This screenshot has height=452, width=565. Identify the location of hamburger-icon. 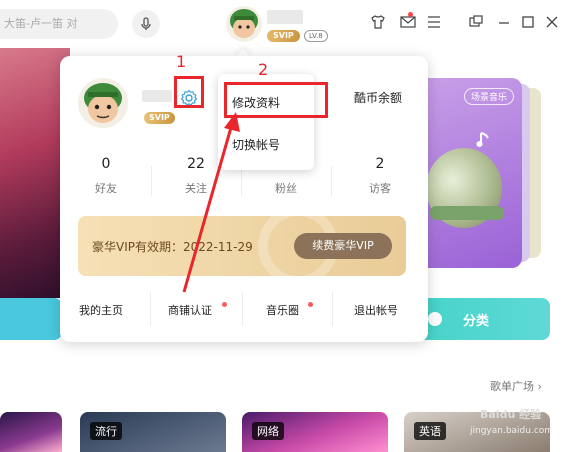
(434, 22).